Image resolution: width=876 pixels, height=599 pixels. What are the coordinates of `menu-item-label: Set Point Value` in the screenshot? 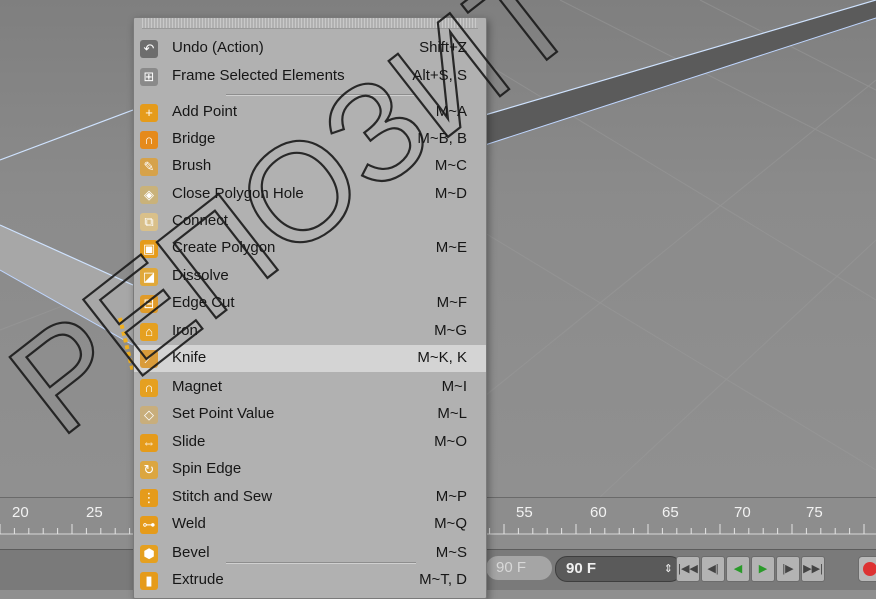 It's located at (223, 413).